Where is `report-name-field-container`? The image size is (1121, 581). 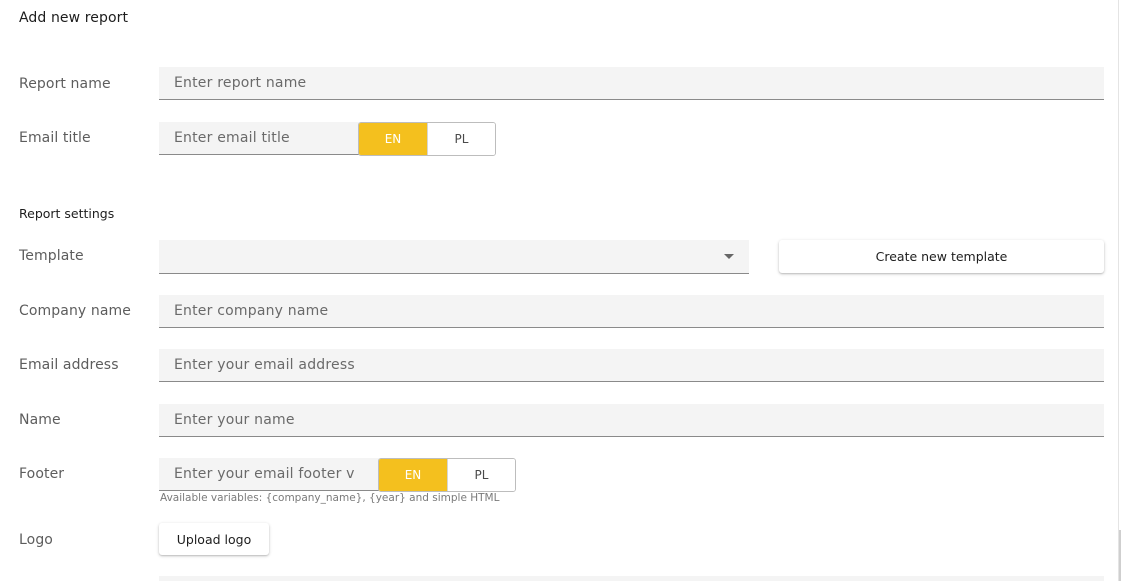
report-name-field-container is located at coordinates (631, 83).